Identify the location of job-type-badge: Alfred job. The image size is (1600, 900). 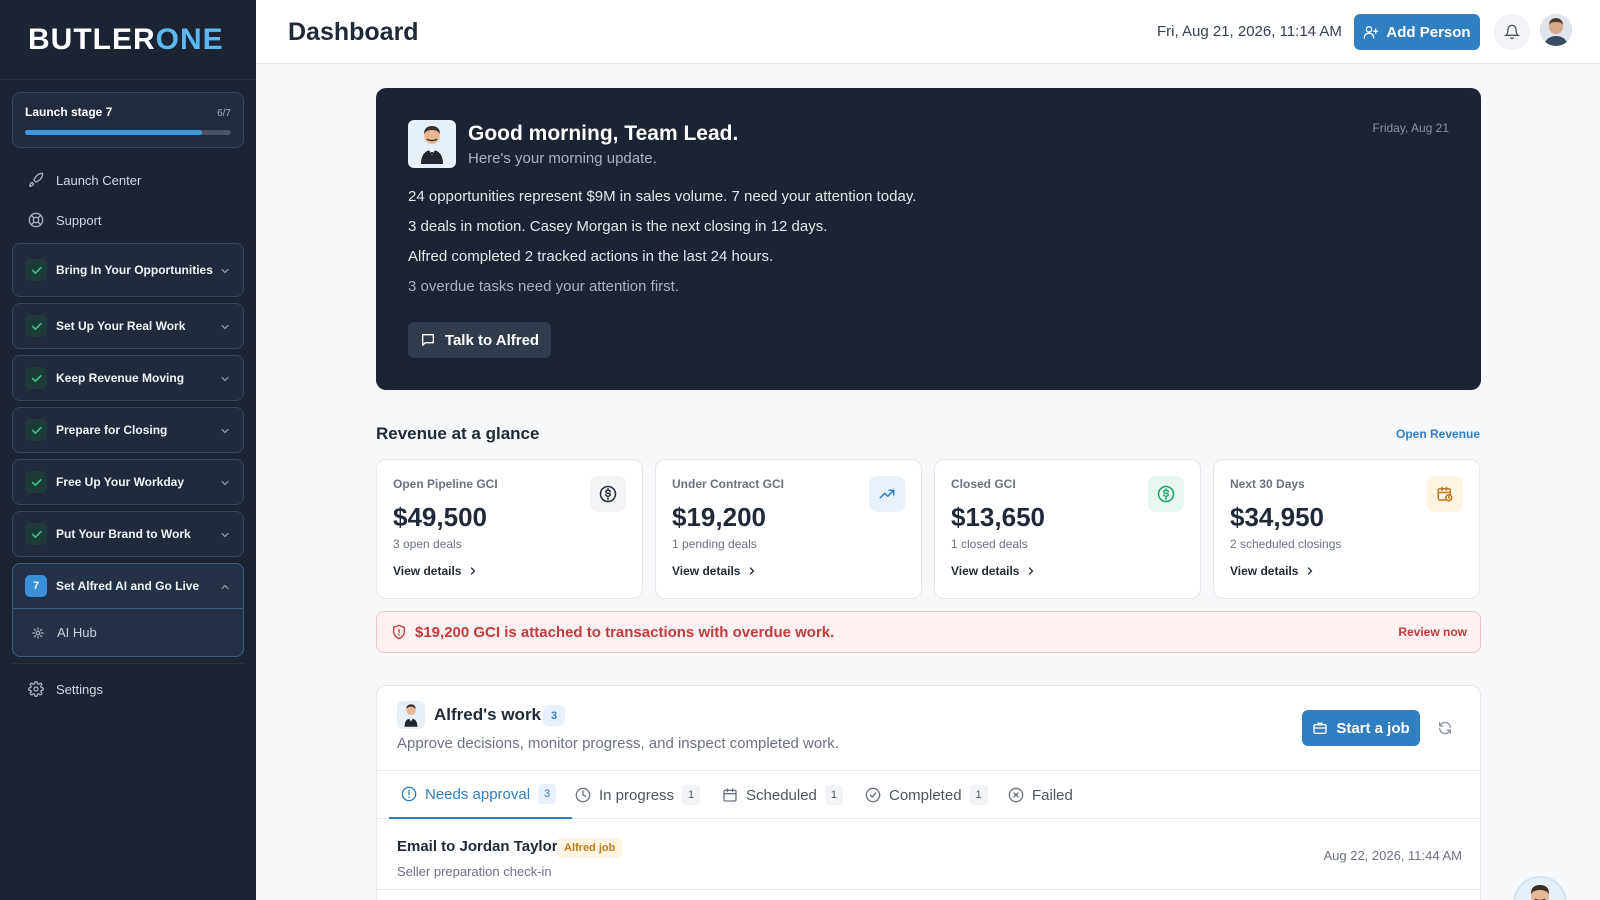
(590, 848).